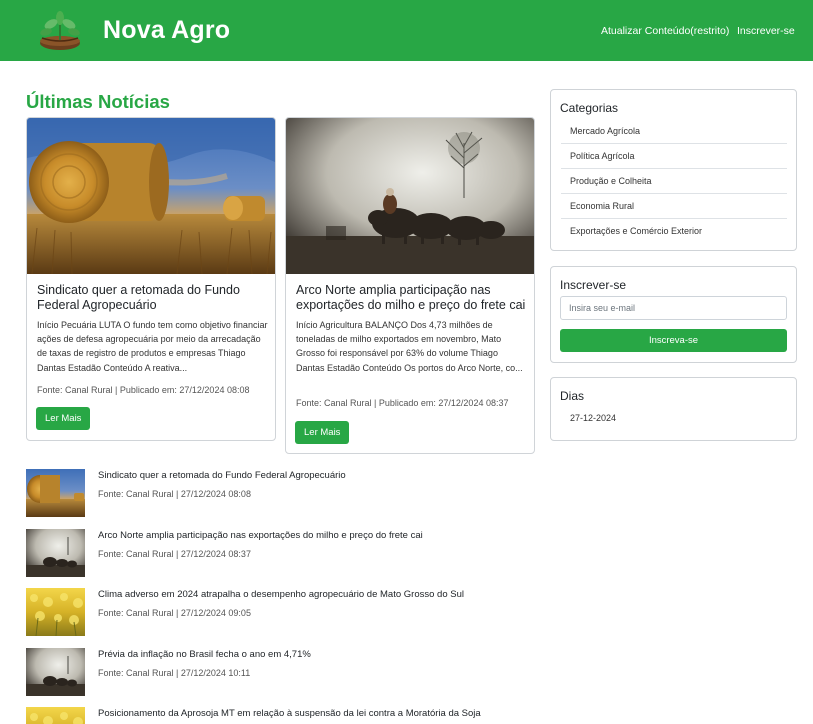 This screenshot has height=724, width=813. I want to click on list-item-meta: Fonte: Canal Rural | 27/12/2024 10:11, so click(174, 673).